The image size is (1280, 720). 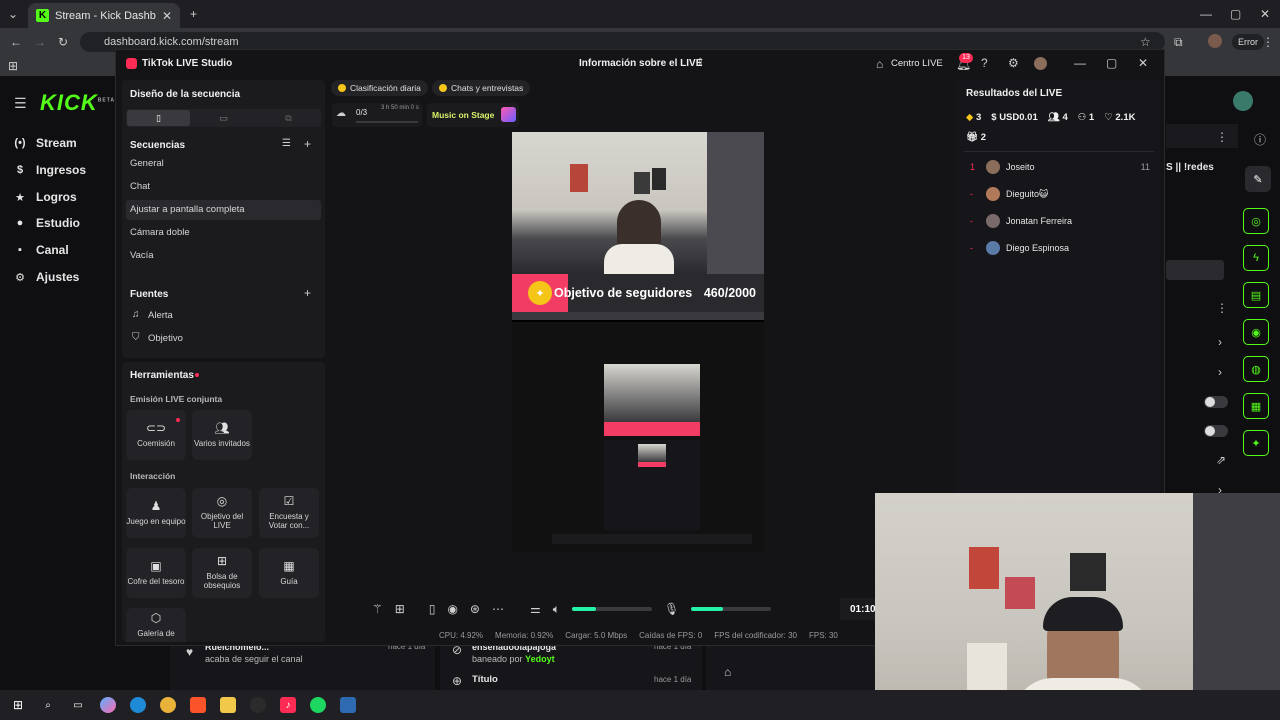 What do you see at coordinates (700, 63) in the screenshot?
I see `share-icon: ⇪` at bounding box center [700, 63].